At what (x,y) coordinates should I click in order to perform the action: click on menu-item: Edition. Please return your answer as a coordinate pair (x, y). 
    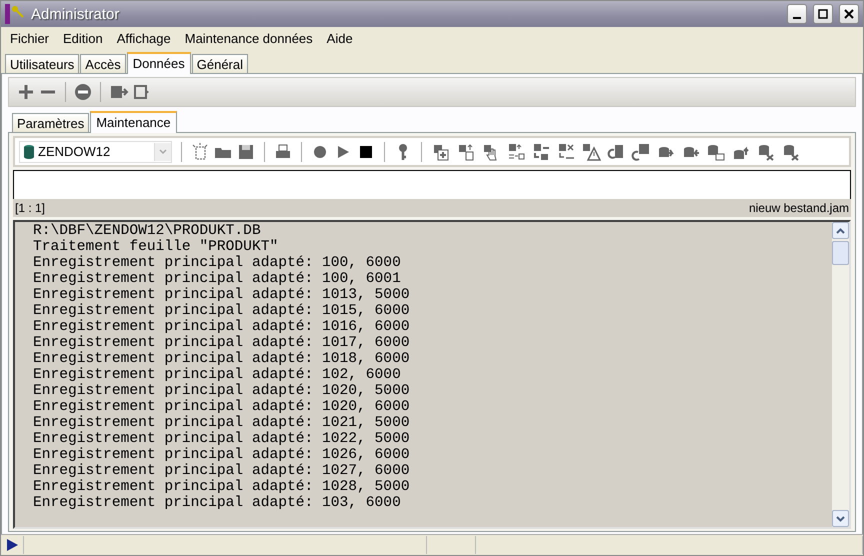
    Looking at the image, I should click on (83, 38).